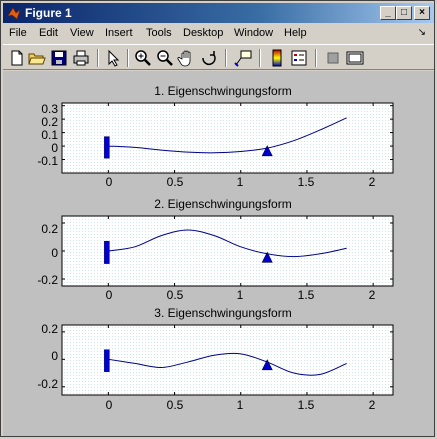 Image resolution: width=437 pixels, height=439 pixels. What do you see at coordinates (113, 58) in the screenshot?
I see `edit-plot-arrow-icon` at bounding box center [113, 58].